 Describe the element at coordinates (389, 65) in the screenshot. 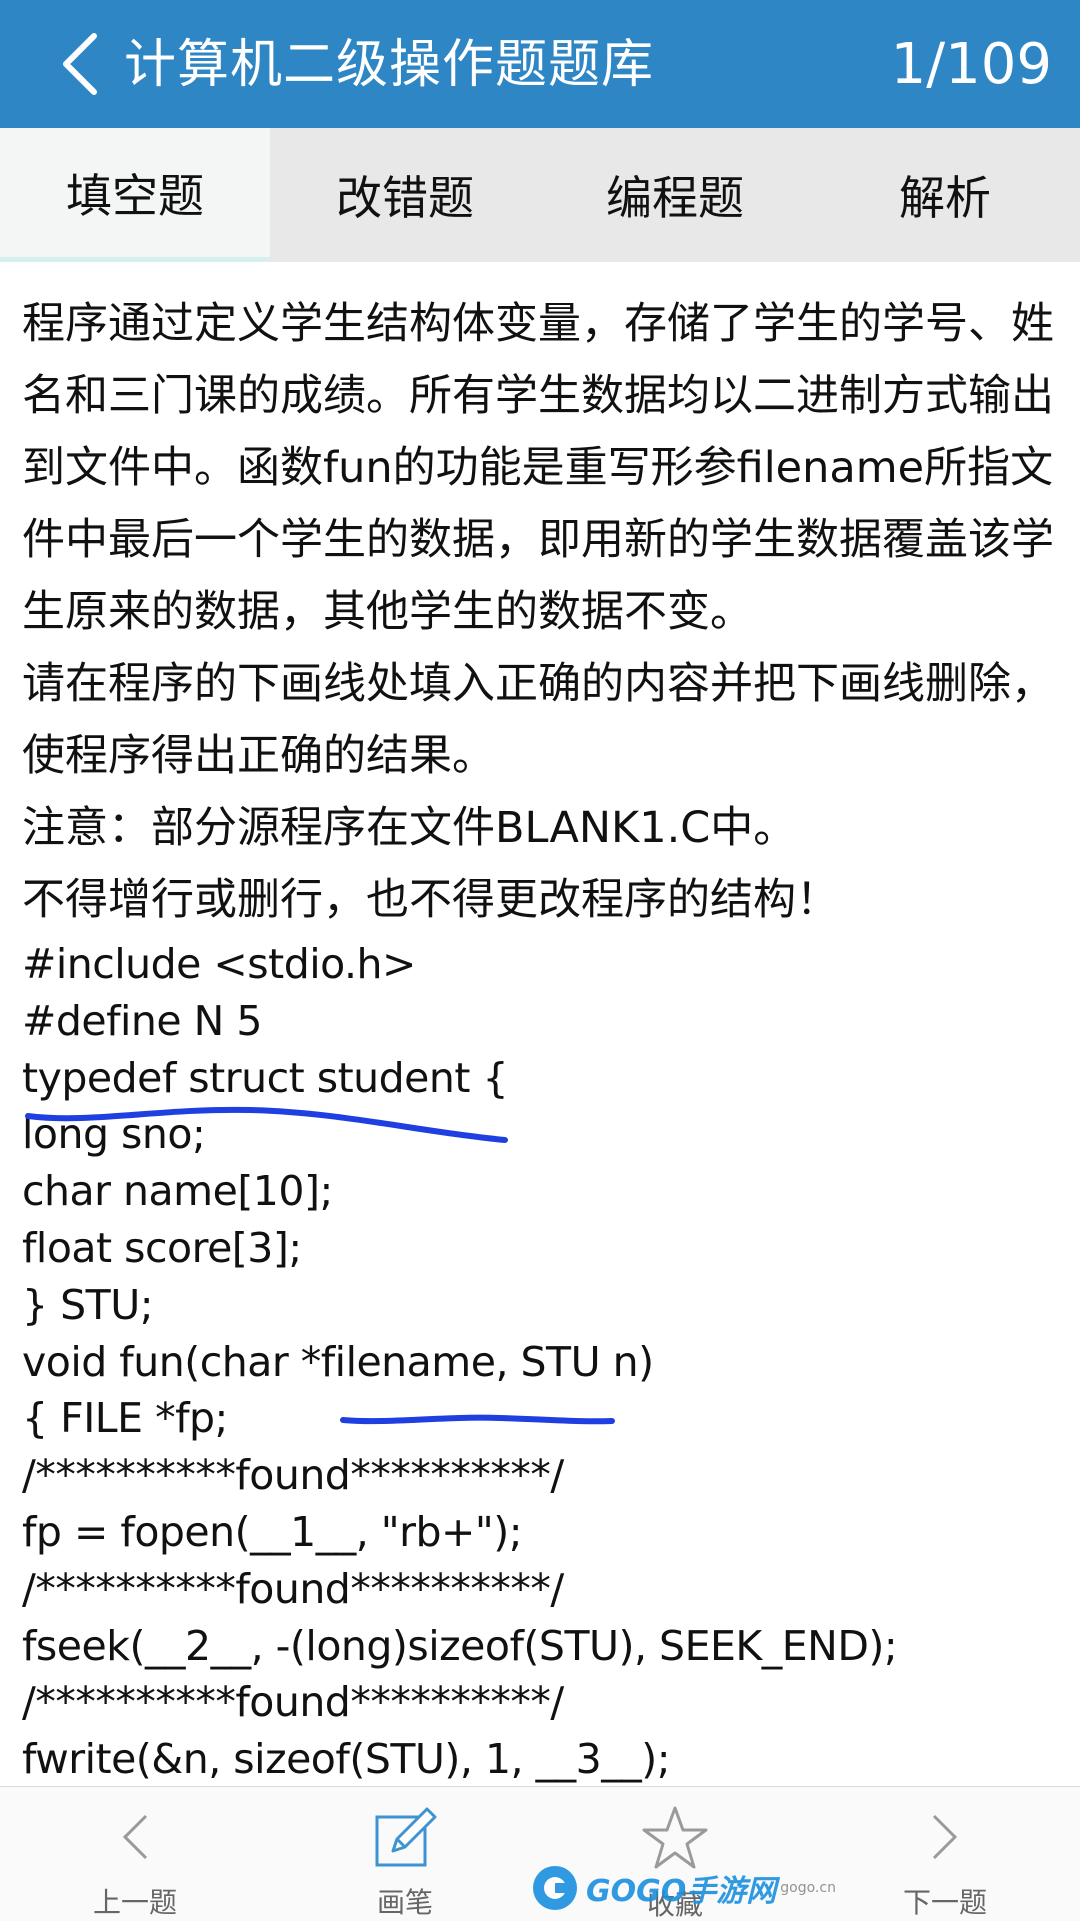

I see `page-title: 计算机二级操作题题库` at that location.